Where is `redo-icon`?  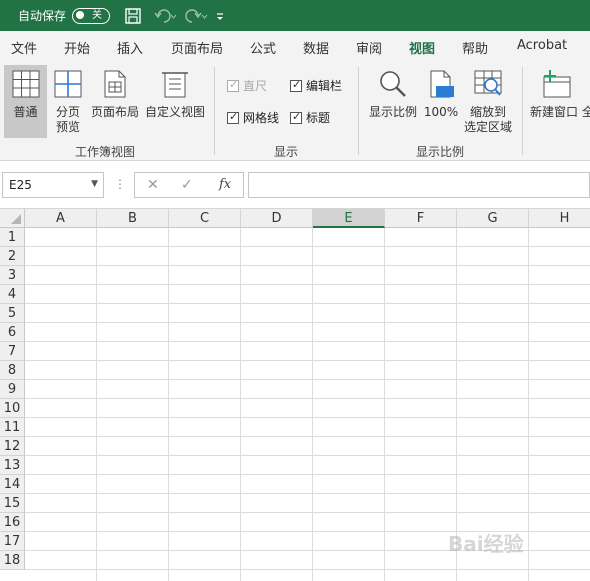
redo-icon is located at coordinates (196, 16).